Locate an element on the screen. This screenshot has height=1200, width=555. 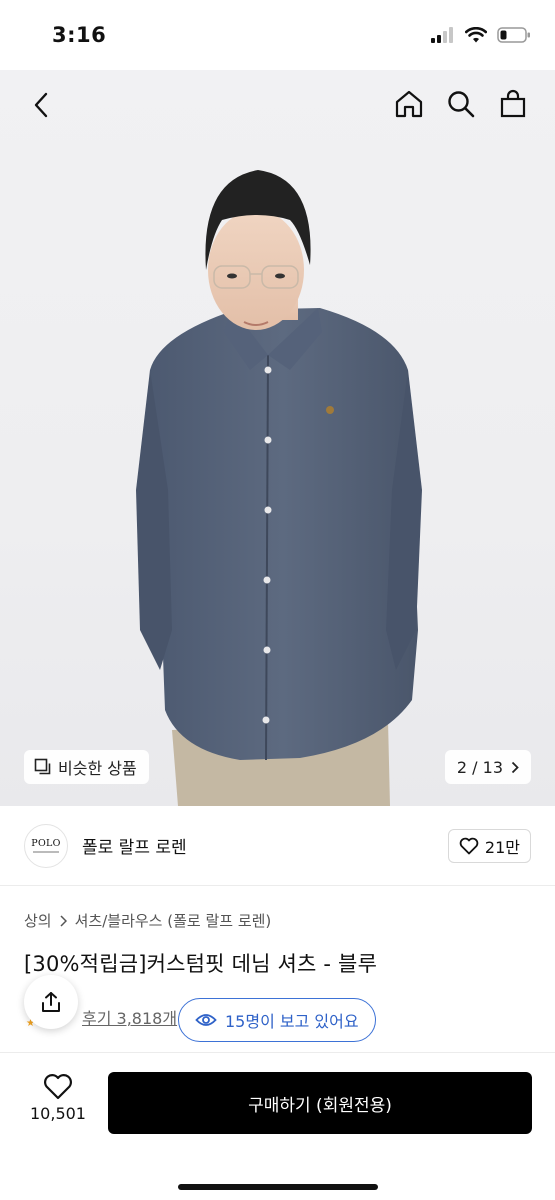
brand-logo-text: POLO is located at coordinates (46, 843).